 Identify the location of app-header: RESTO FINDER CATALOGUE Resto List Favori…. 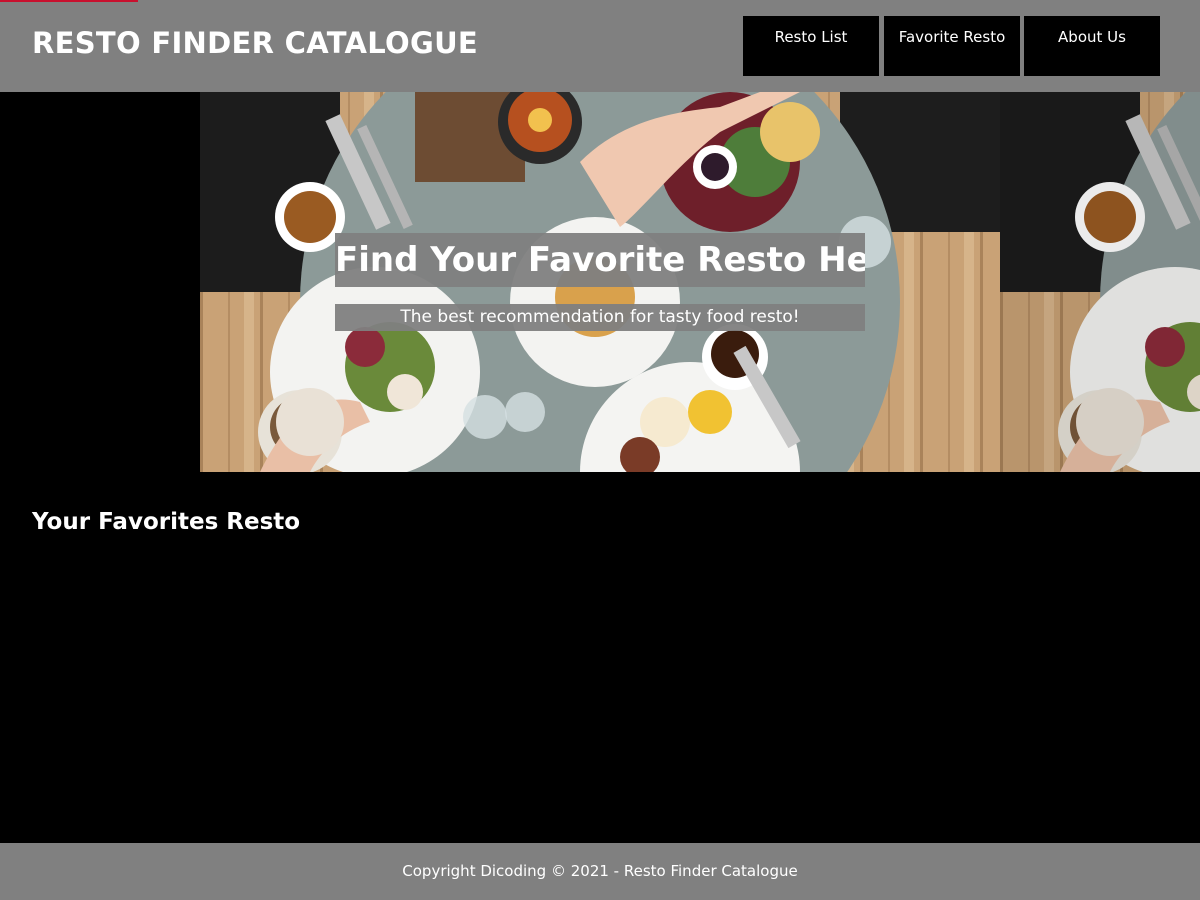
(600, 46).